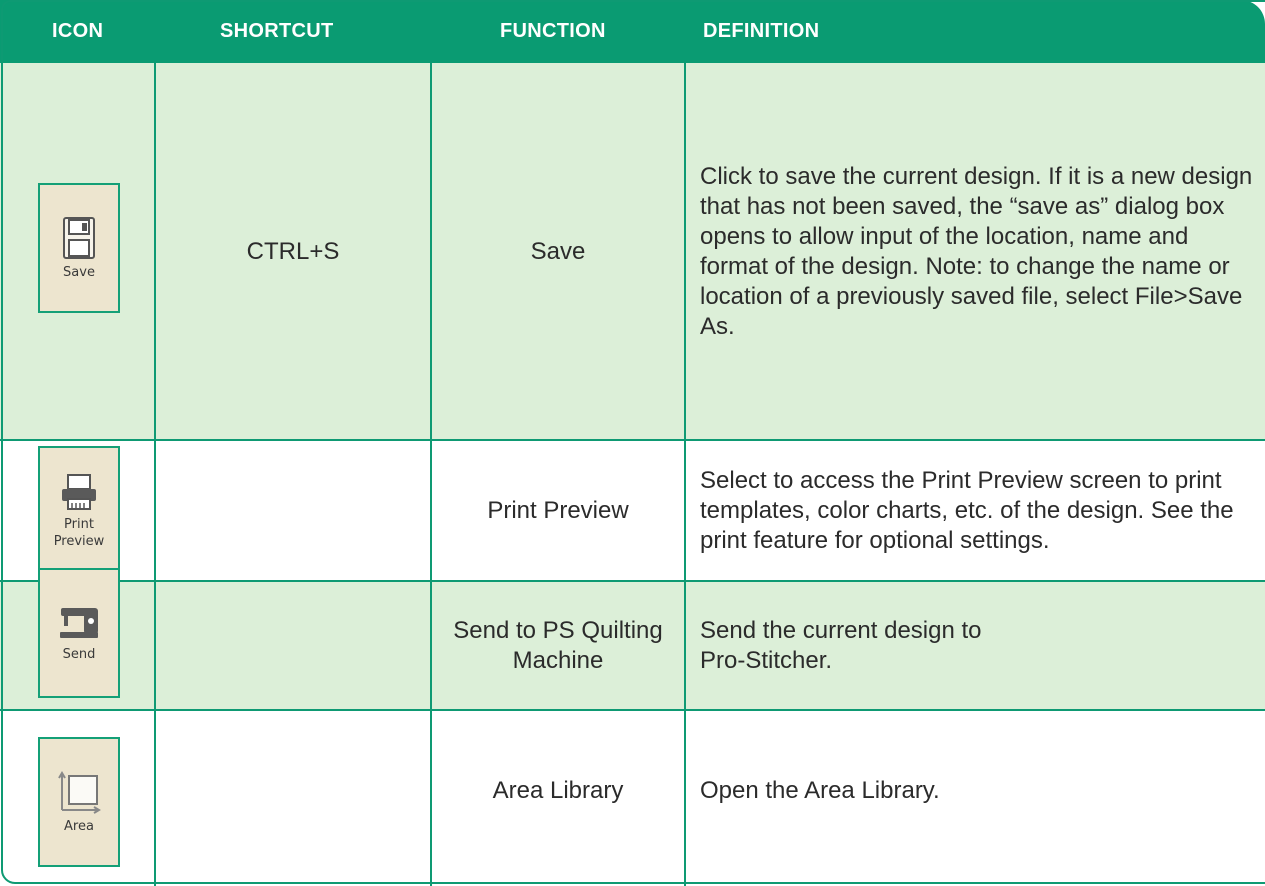 Image resolution: width=1265 pixels, height=886 pixels. What do you see at coordinates (558, 510) in the screenshot?
I see `function-cell: Print Preview` at bounding box center [558, 510].